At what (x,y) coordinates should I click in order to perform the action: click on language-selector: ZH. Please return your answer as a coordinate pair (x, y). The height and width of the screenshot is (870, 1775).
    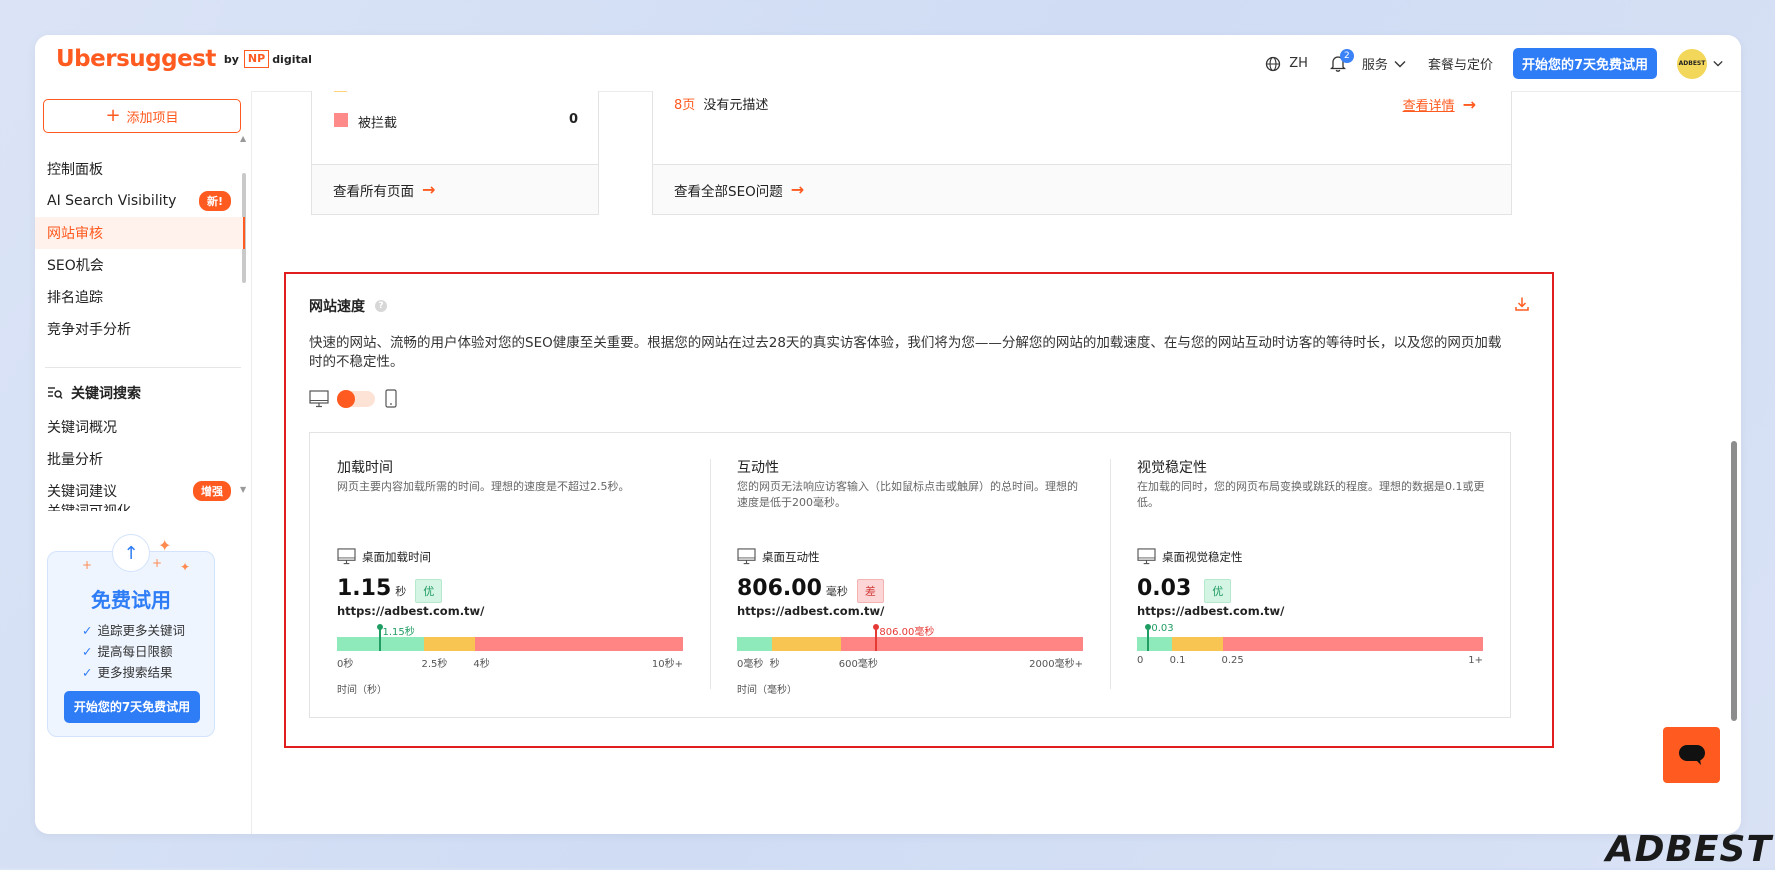
    Looking at the image, I should click on (1286, 64).